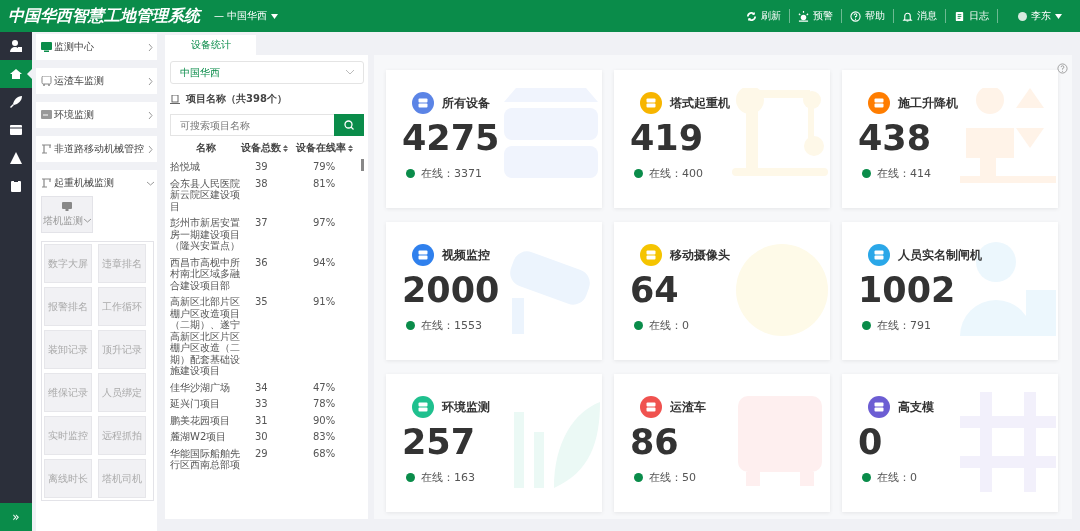  I want to click on card-title: 视频监控, so click(466, 255).